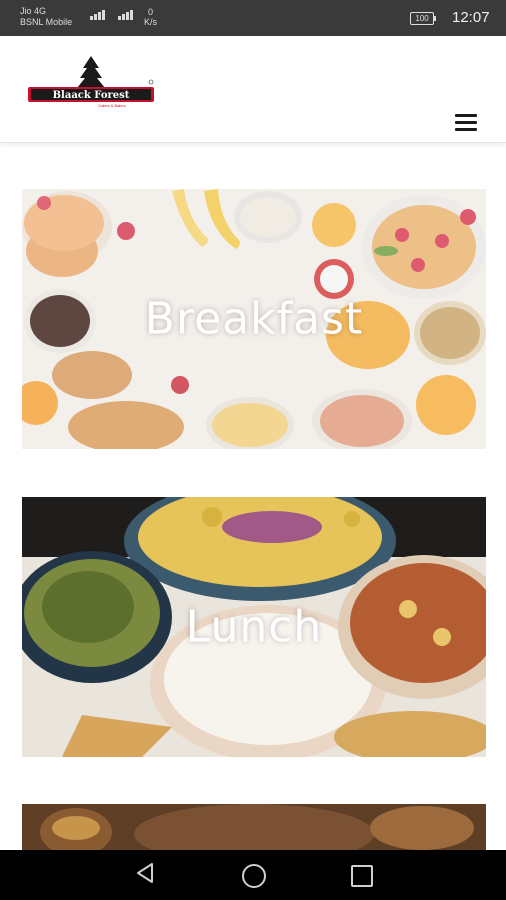 The width and height of the screenshot is (506, 900). What do you see at coordinates (145, 875) in the screenshot?
I see `back-icon` at bounding box center [145, 875].